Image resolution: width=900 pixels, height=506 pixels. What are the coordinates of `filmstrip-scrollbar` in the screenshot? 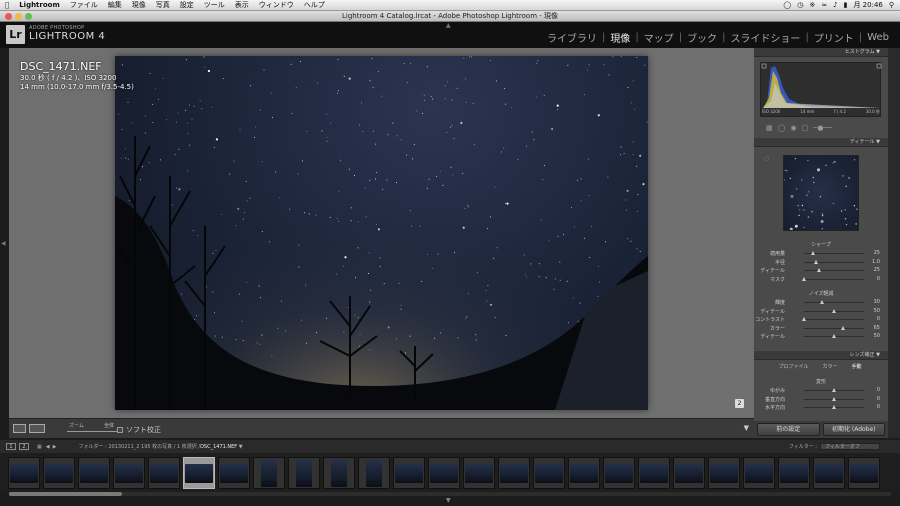 It's located at (450, 494).